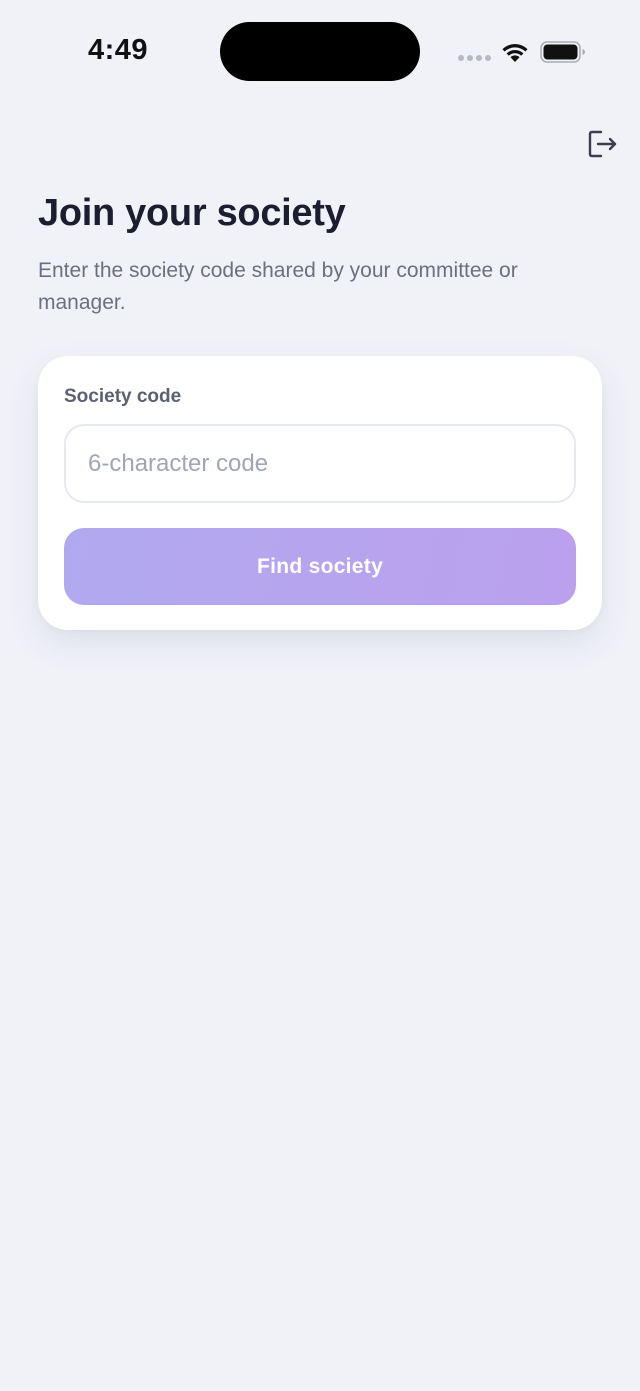 The height and width of the screenshot is (1391, 640). I want to click on page-title: Join your society, so click(192, 213).